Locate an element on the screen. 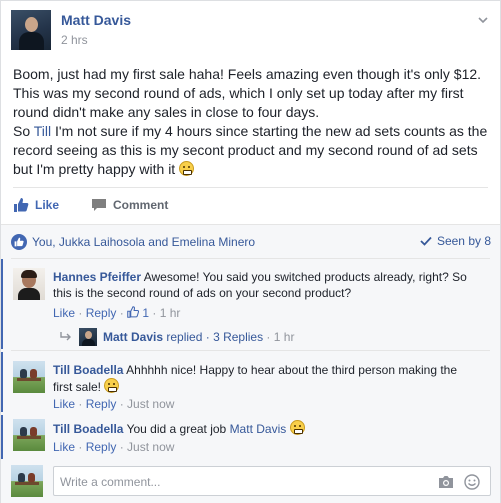 The image size is (501, 503). reply-label: replied · is located at coordinates (188, 337).